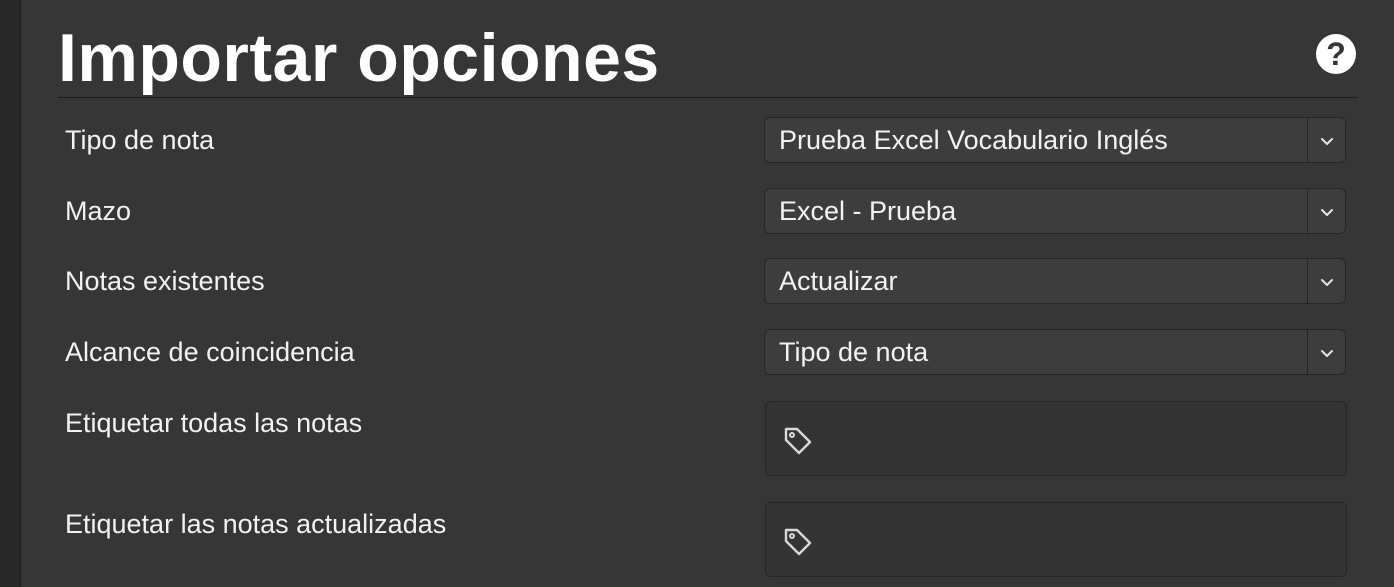  Describe the element at coordinates (165, 281) in the screenshot. I see `existing-notes-label: Notas existentes` at that location.